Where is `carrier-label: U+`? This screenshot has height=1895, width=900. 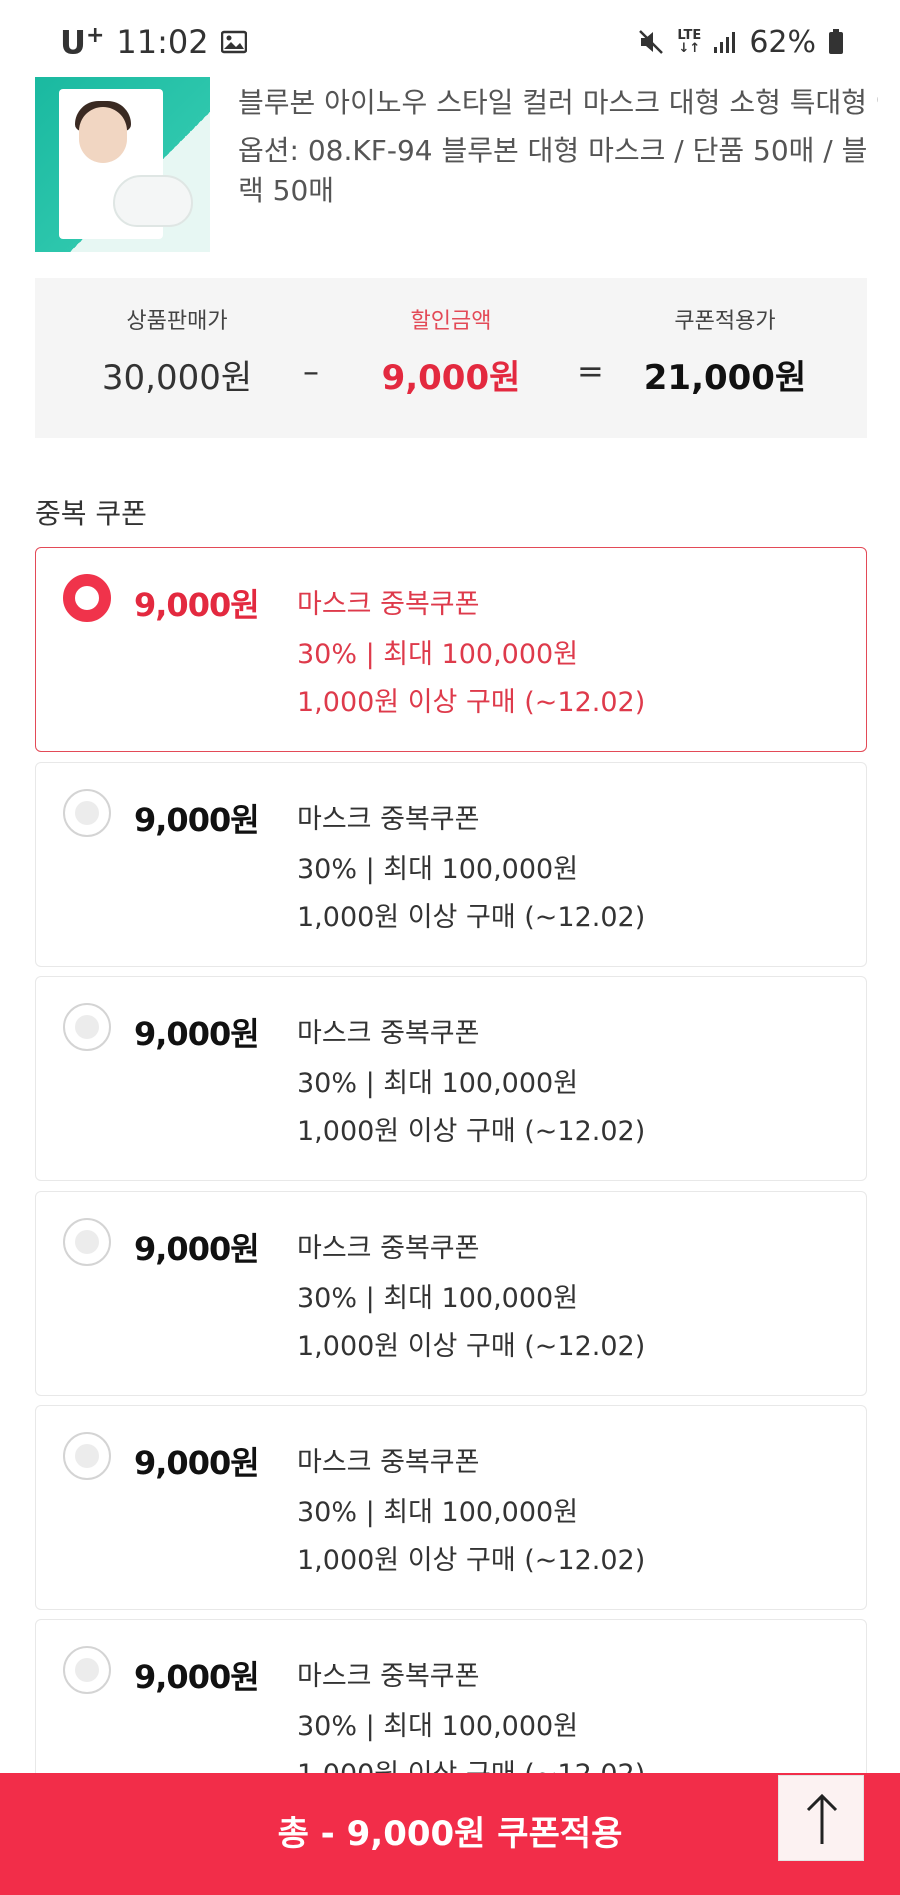
carrier-label: U+ is located at coordinates (82, 42).